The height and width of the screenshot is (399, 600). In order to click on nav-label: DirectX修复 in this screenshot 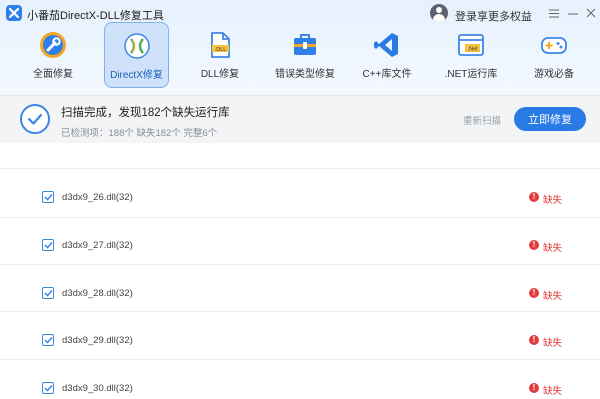, I will do `click(136, 75)`.